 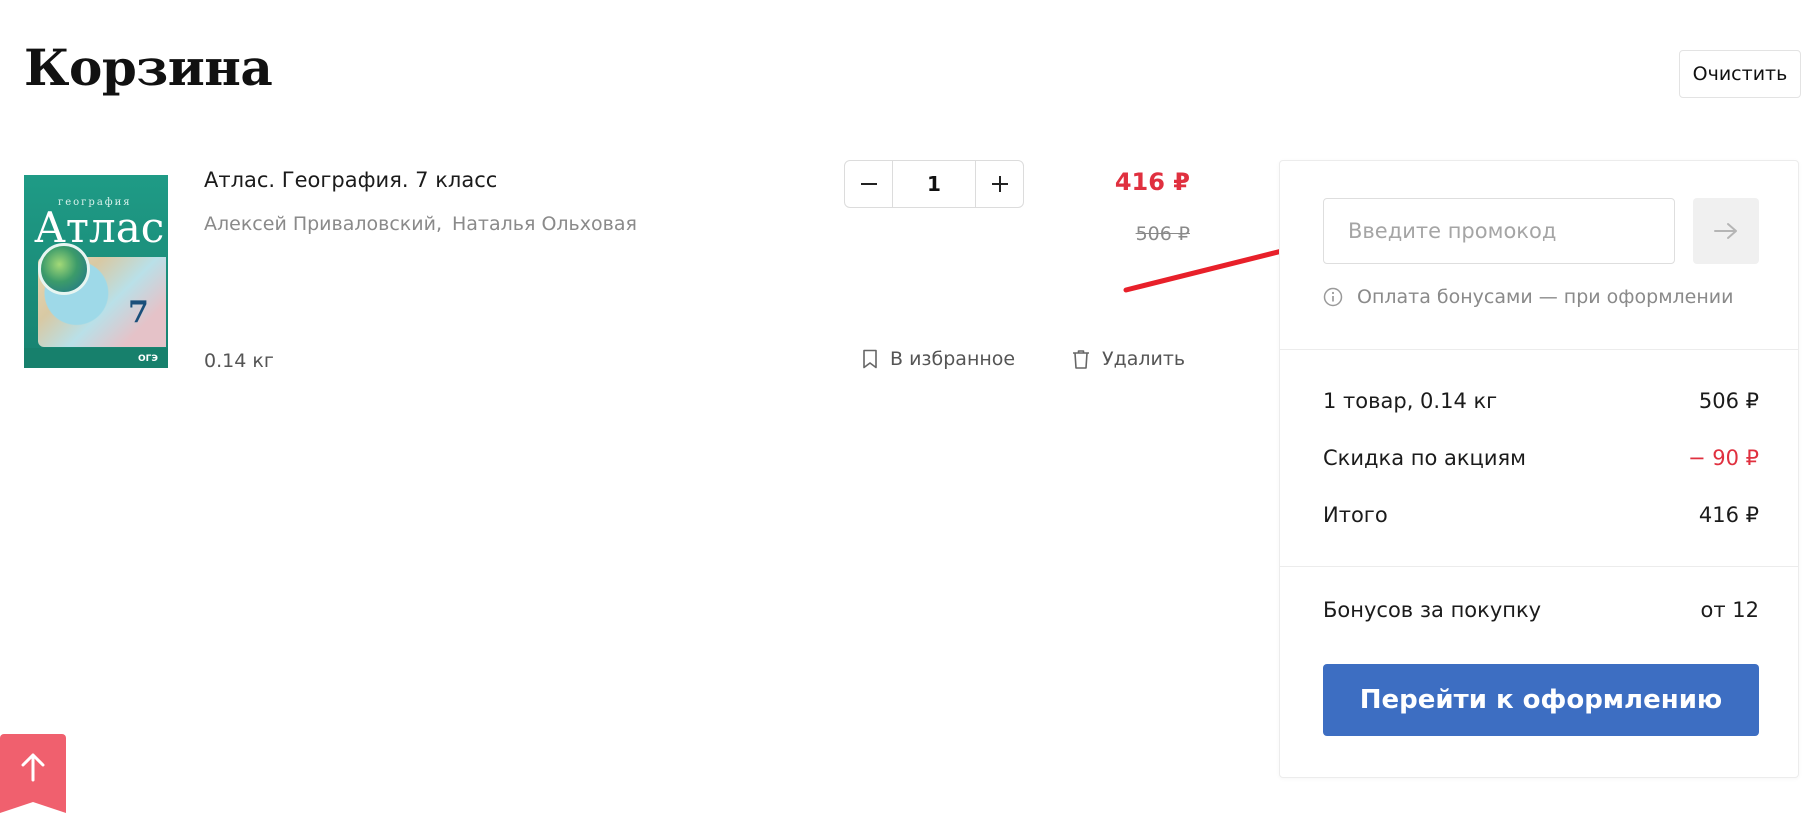 I want to click on favorites-label: В избранное, so click(x=953, y=359).